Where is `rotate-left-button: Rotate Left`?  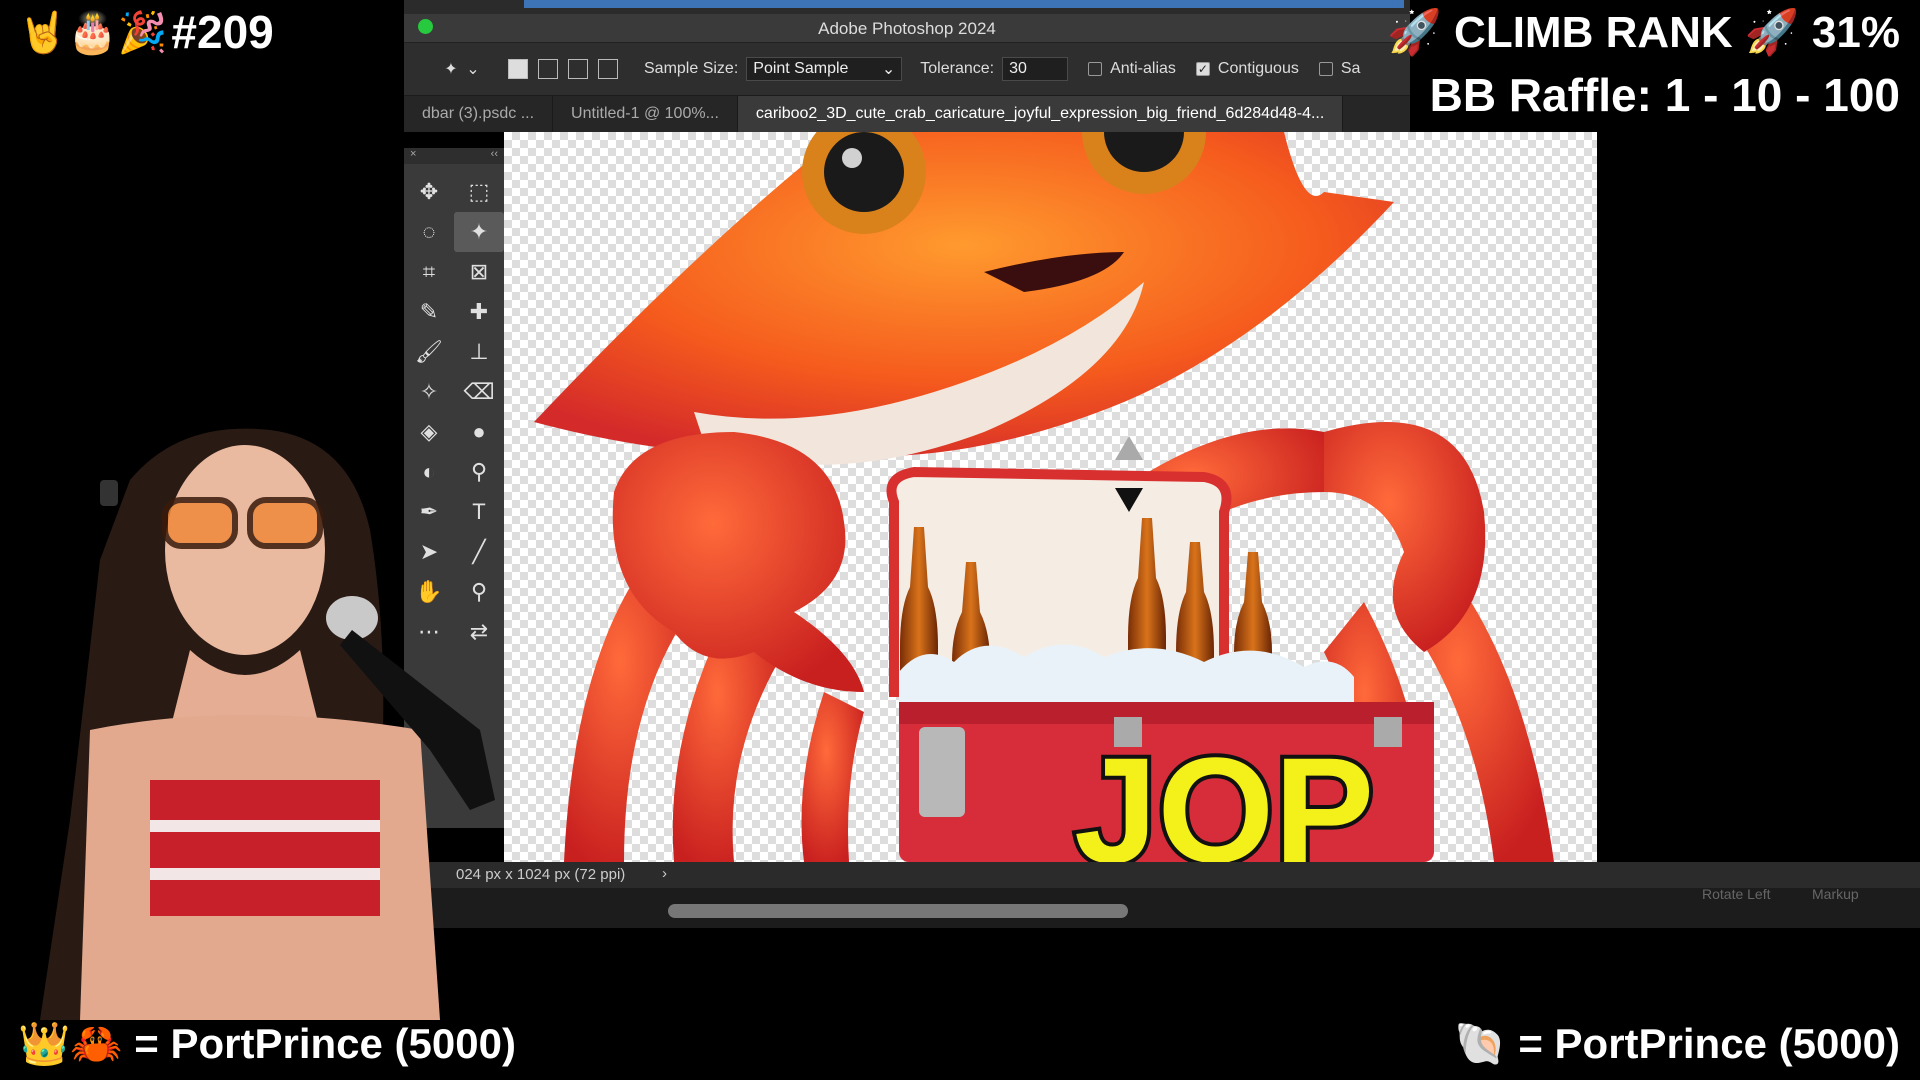 rotate-left-button: Rotate Left is located at coordinates (1736, 894).